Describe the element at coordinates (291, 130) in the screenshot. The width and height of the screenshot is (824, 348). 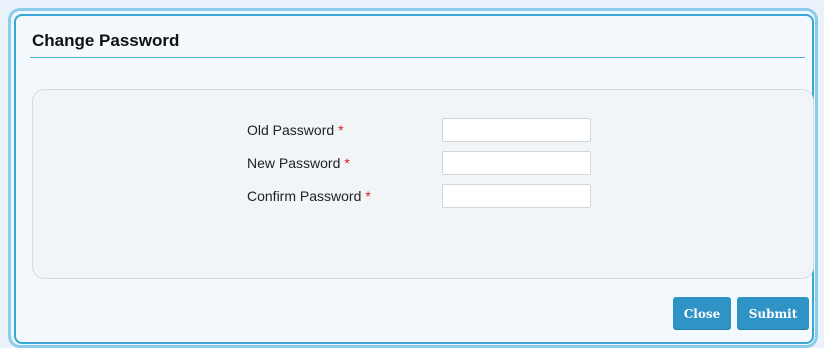
I see `old-password-label-text: Old Password` at that location.